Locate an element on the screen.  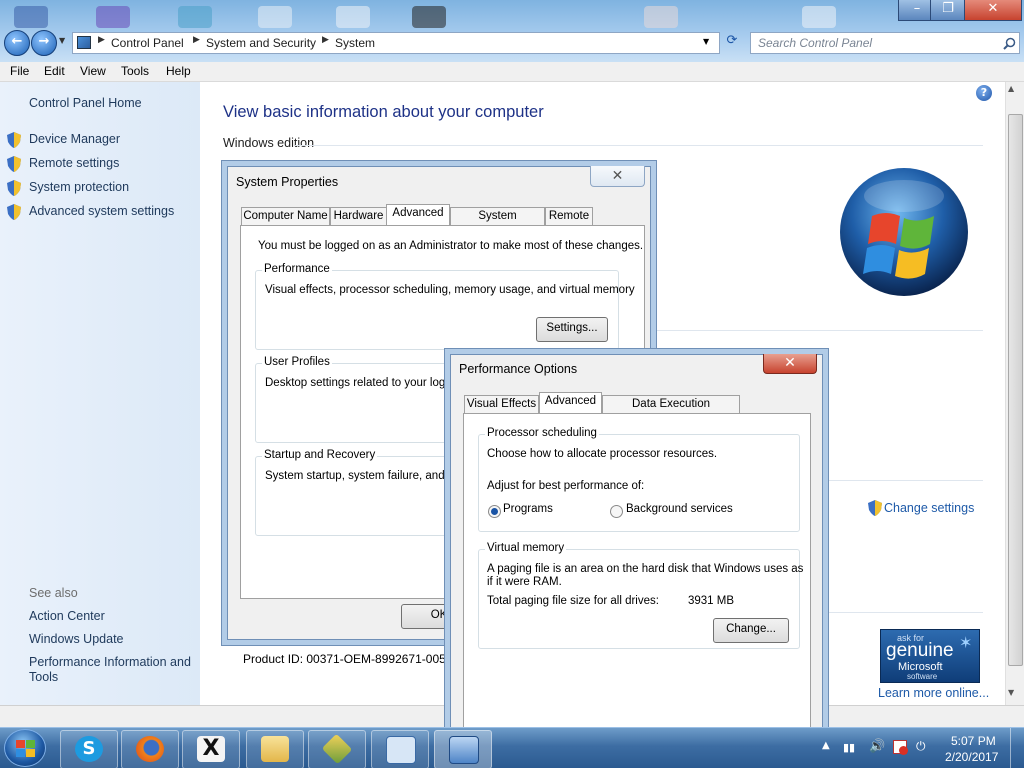
windows-update-link: Windows Update is located at coordinates (76, 639).